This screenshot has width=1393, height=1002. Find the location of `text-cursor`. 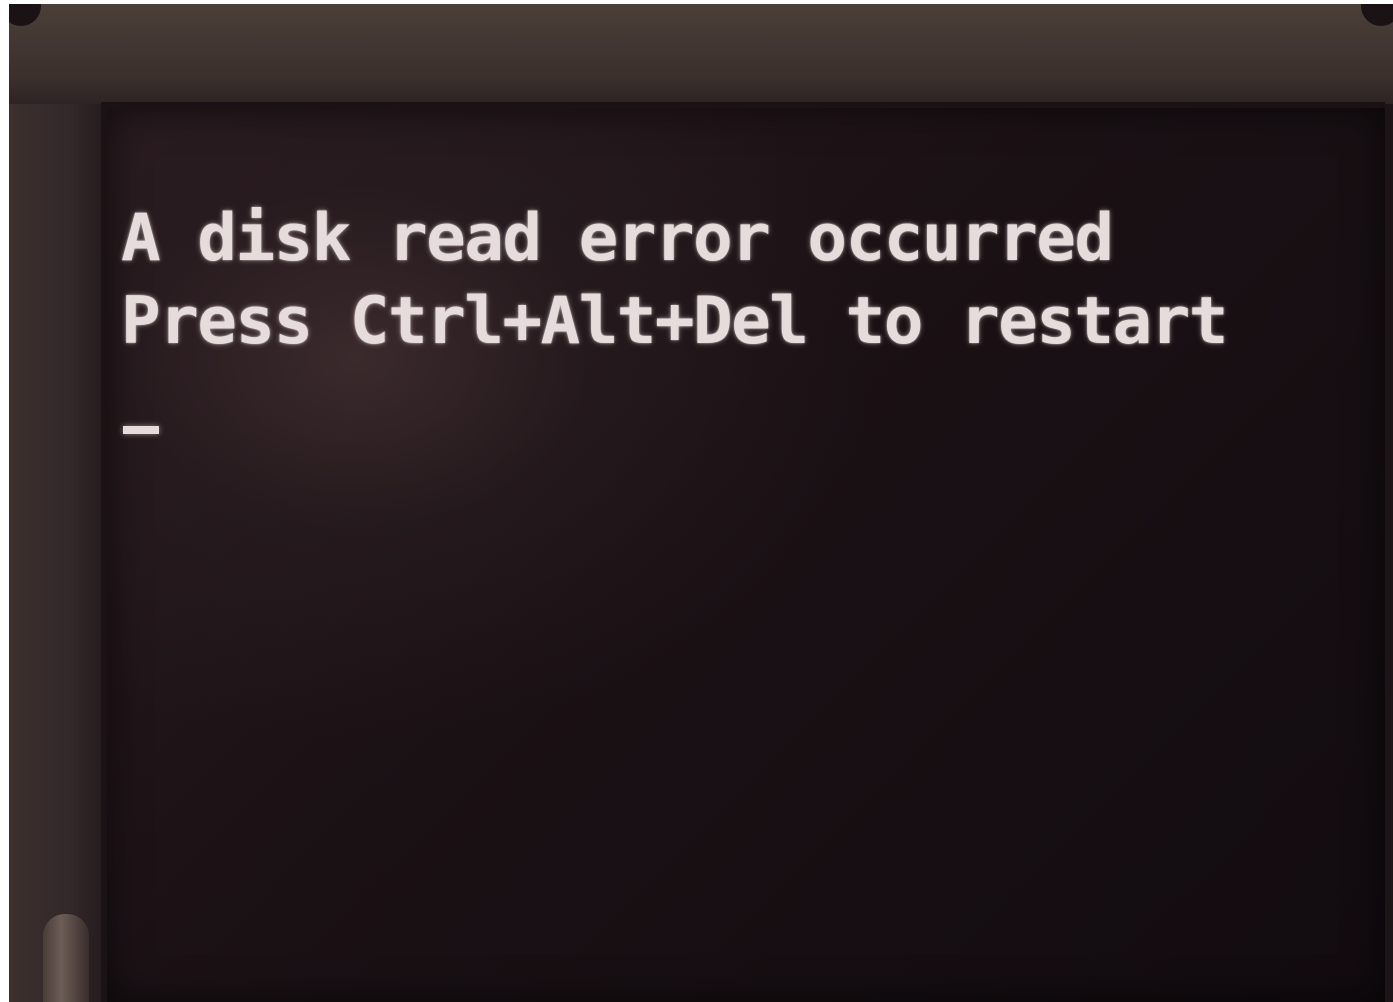

text-cursor is located at coordinates (141, 430).